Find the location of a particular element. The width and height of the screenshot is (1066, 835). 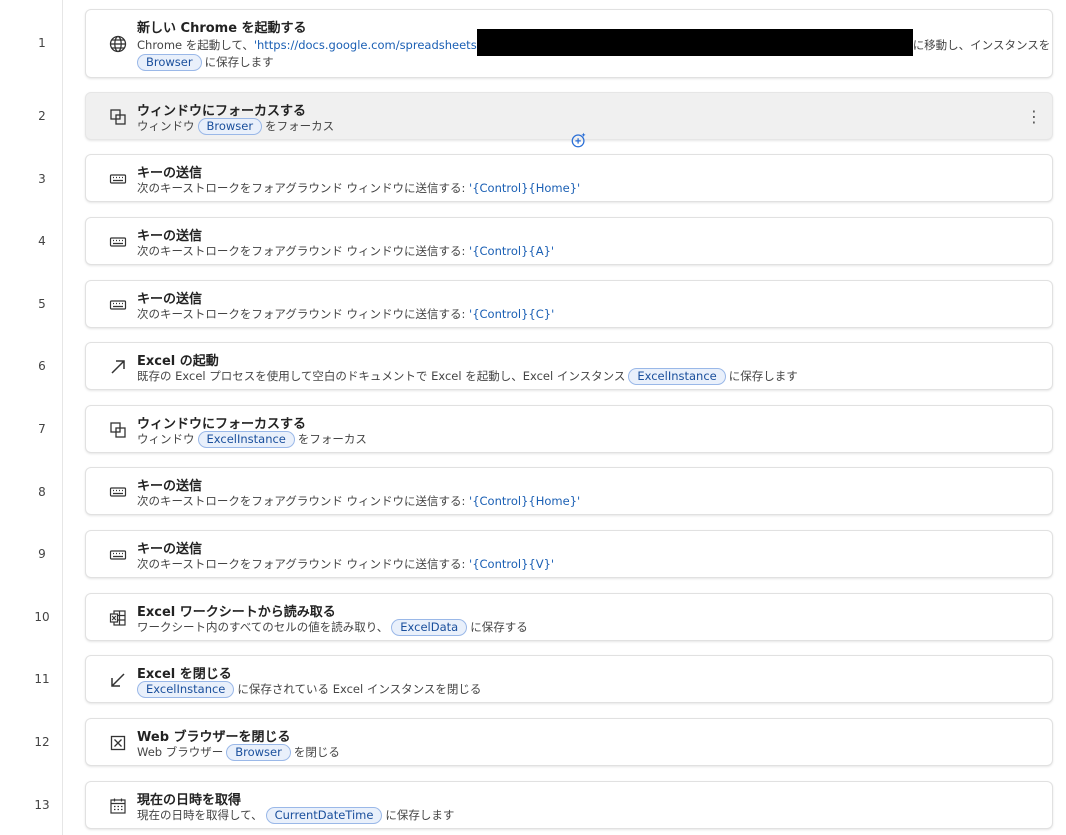

url-value: 'https://docs.google.com/spreadsheets is located at coordinates (365, 45).